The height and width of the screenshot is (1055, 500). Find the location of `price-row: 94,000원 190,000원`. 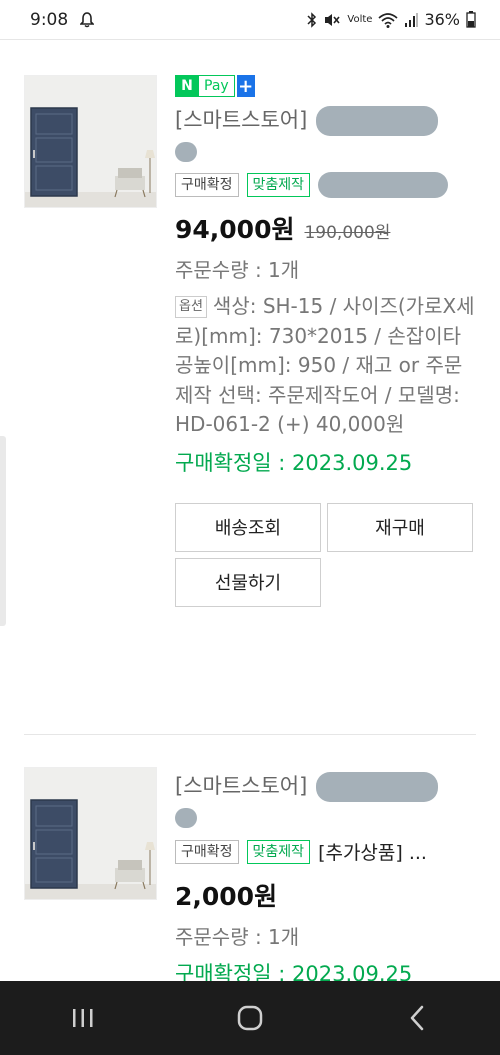

price-row: 94,000원 190,000원 is located at coordinates (325, 228).